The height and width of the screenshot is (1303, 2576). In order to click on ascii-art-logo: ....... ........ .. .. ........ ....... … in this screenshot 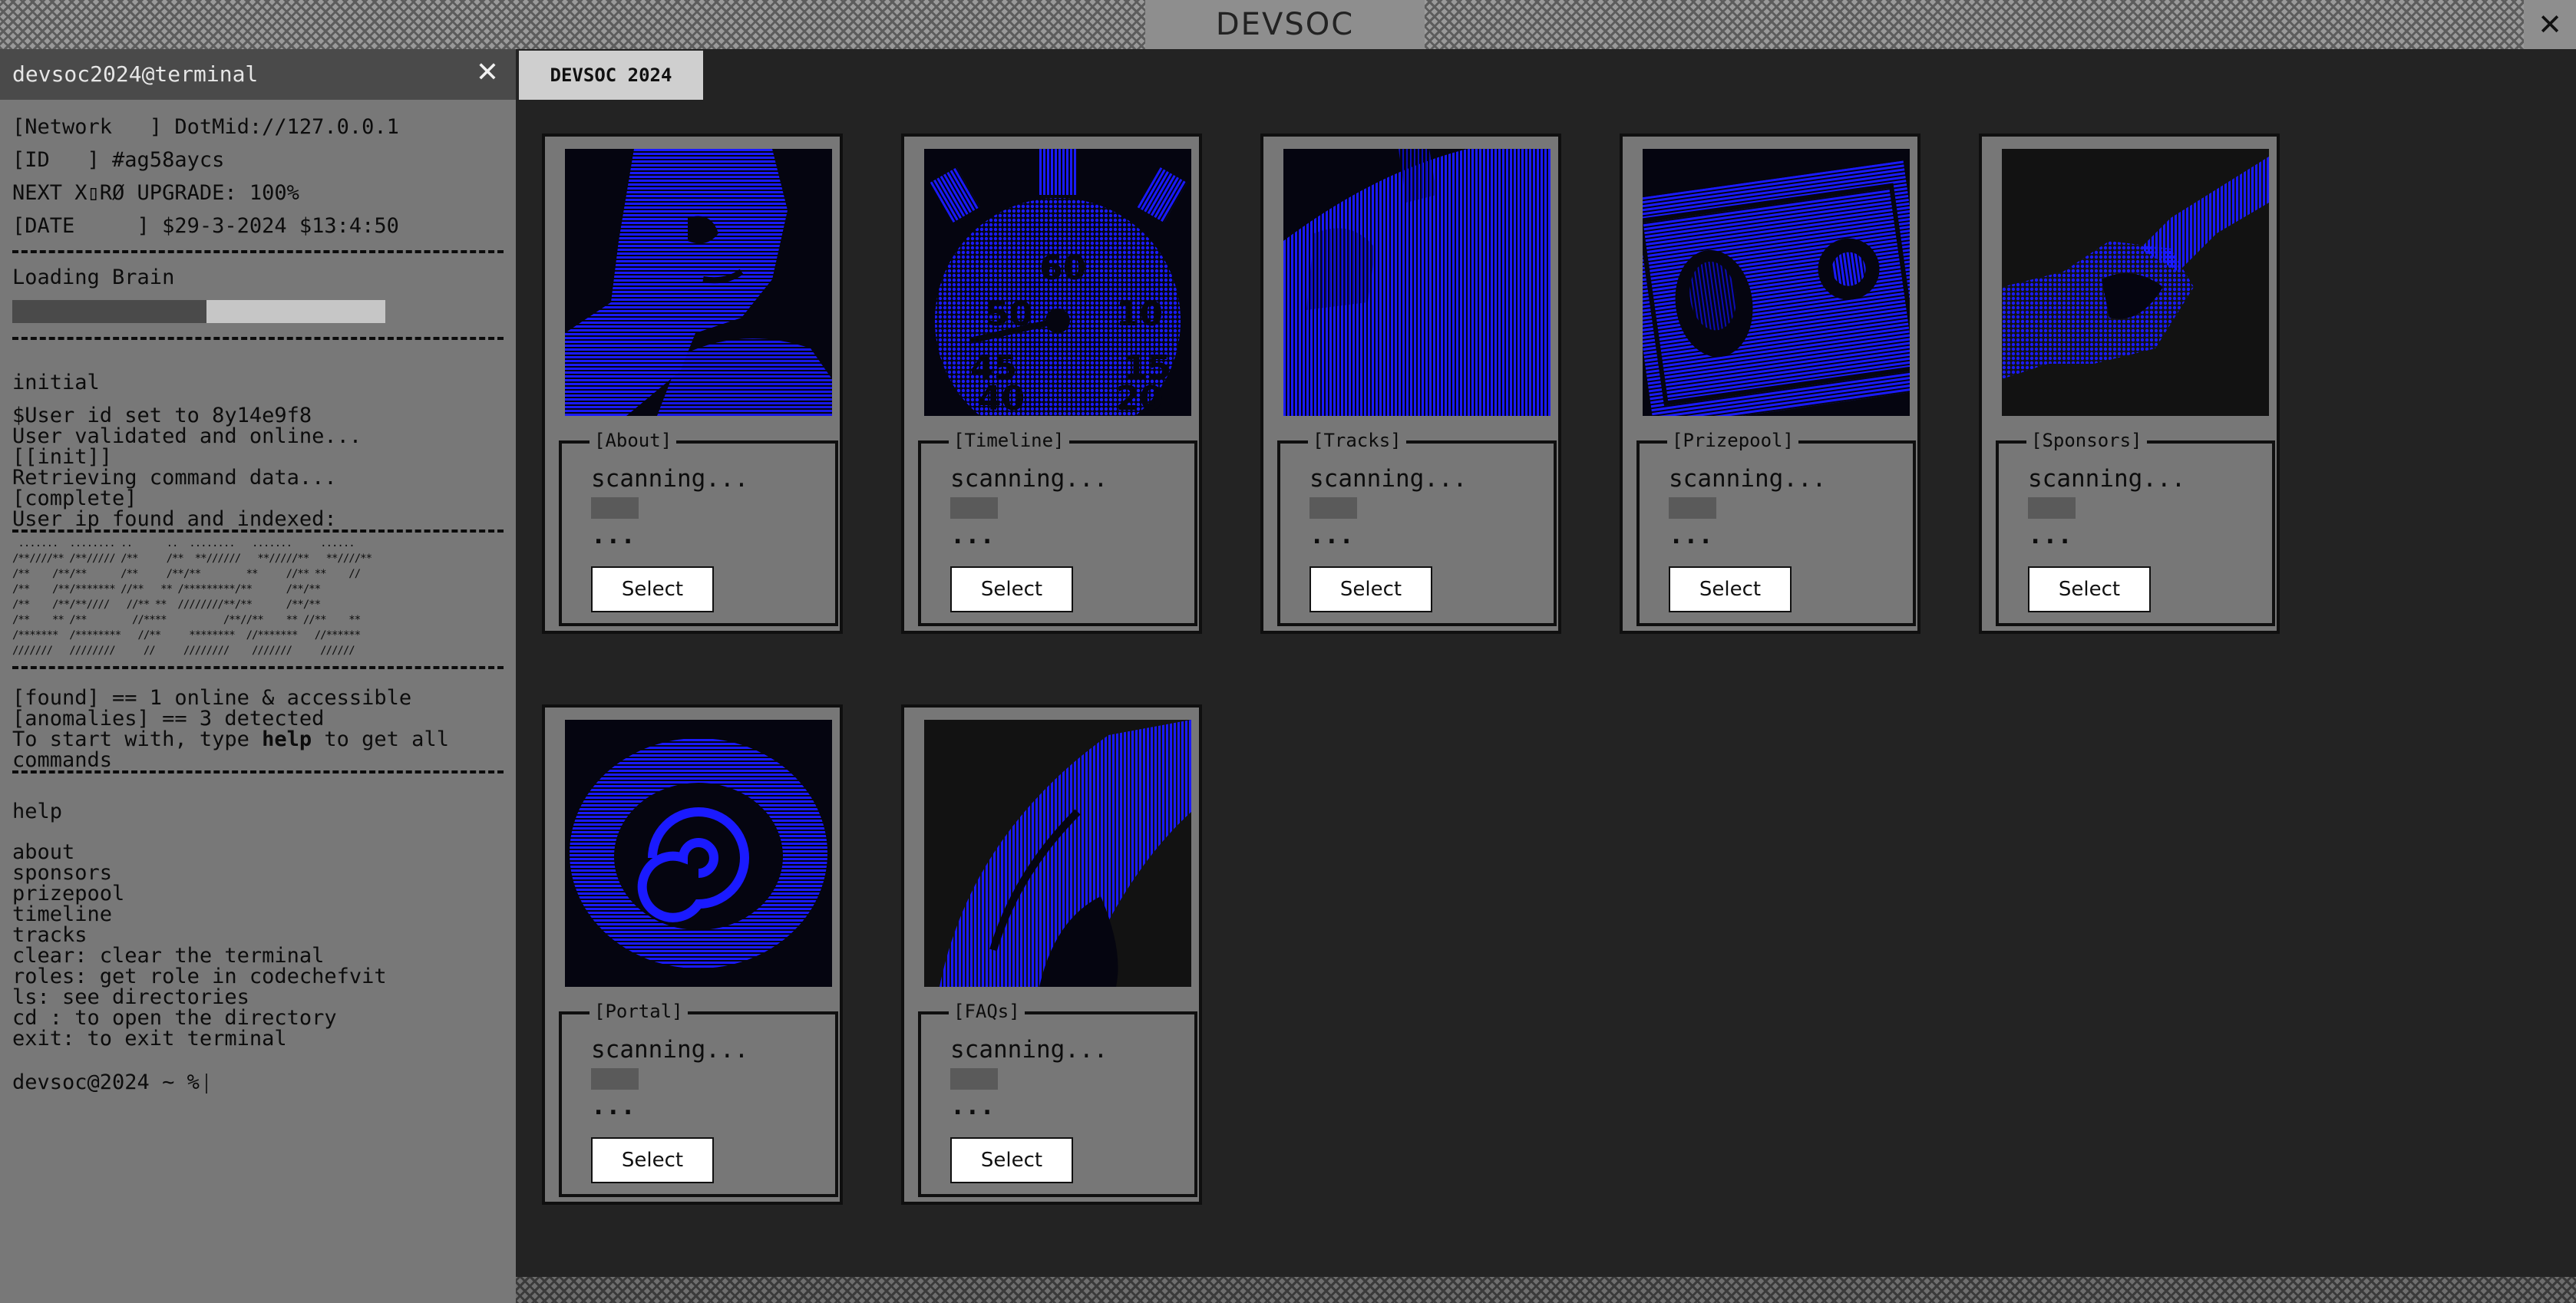, I will do `click(192, 597)`.